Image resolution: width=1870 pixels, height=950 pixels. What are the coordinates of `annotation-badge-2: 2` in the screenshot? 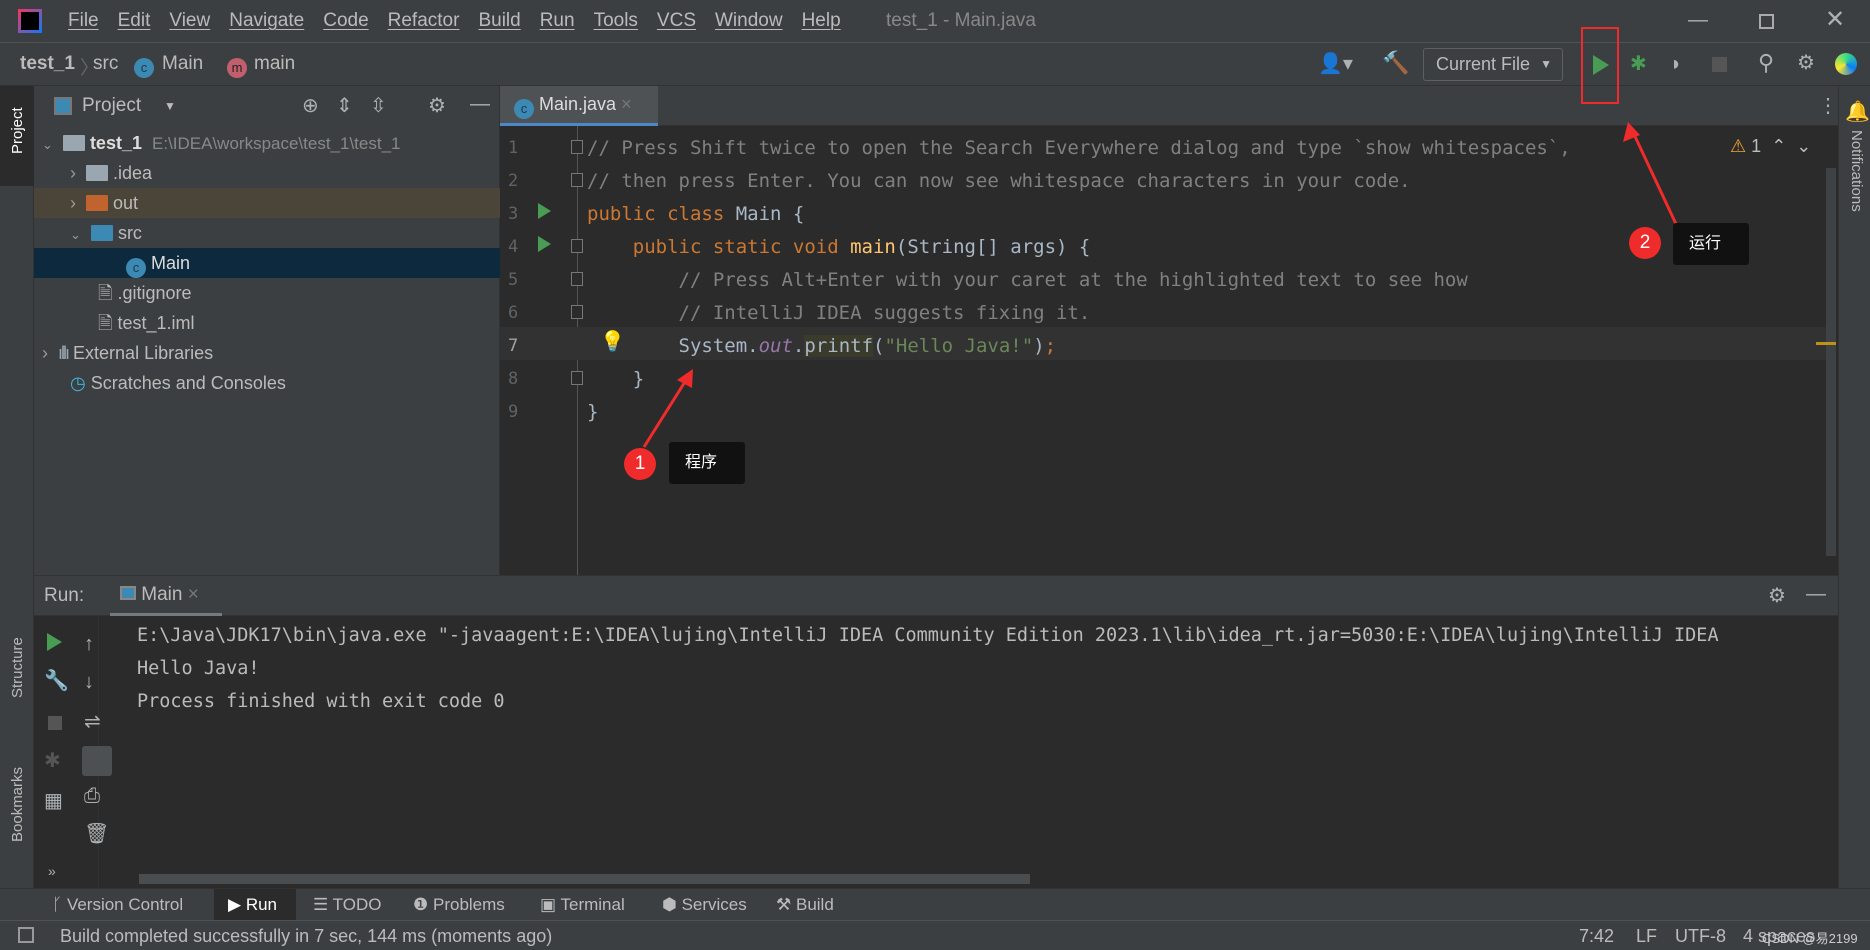 It's located at (1645, 243).